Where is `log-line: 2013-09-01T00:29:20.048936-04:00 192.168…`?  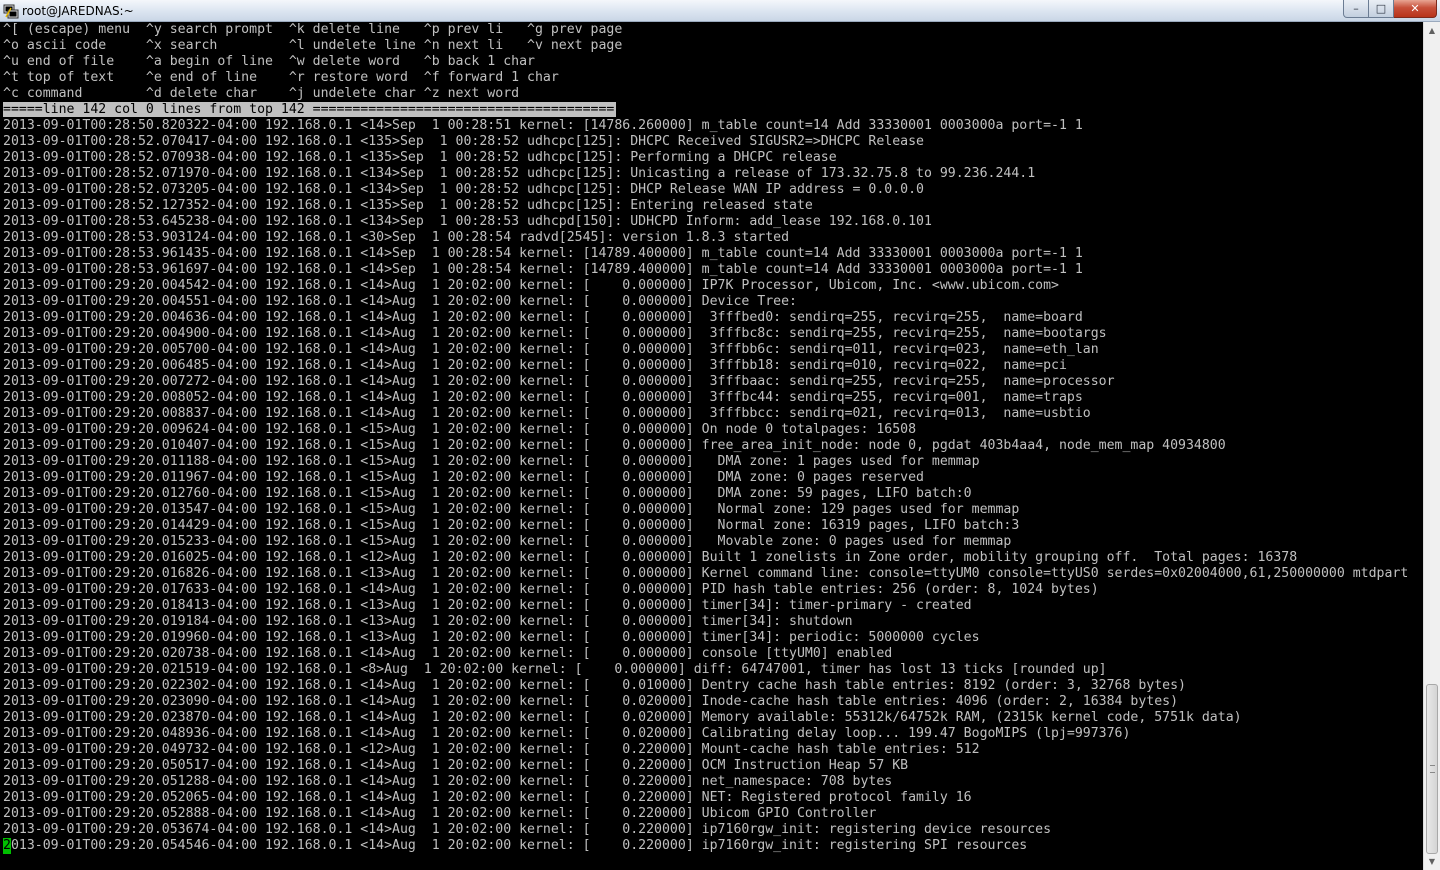
log-line: 2013-09-01T00:29:20.048936-04:00 192.168… is located at coordinates (566, 734).